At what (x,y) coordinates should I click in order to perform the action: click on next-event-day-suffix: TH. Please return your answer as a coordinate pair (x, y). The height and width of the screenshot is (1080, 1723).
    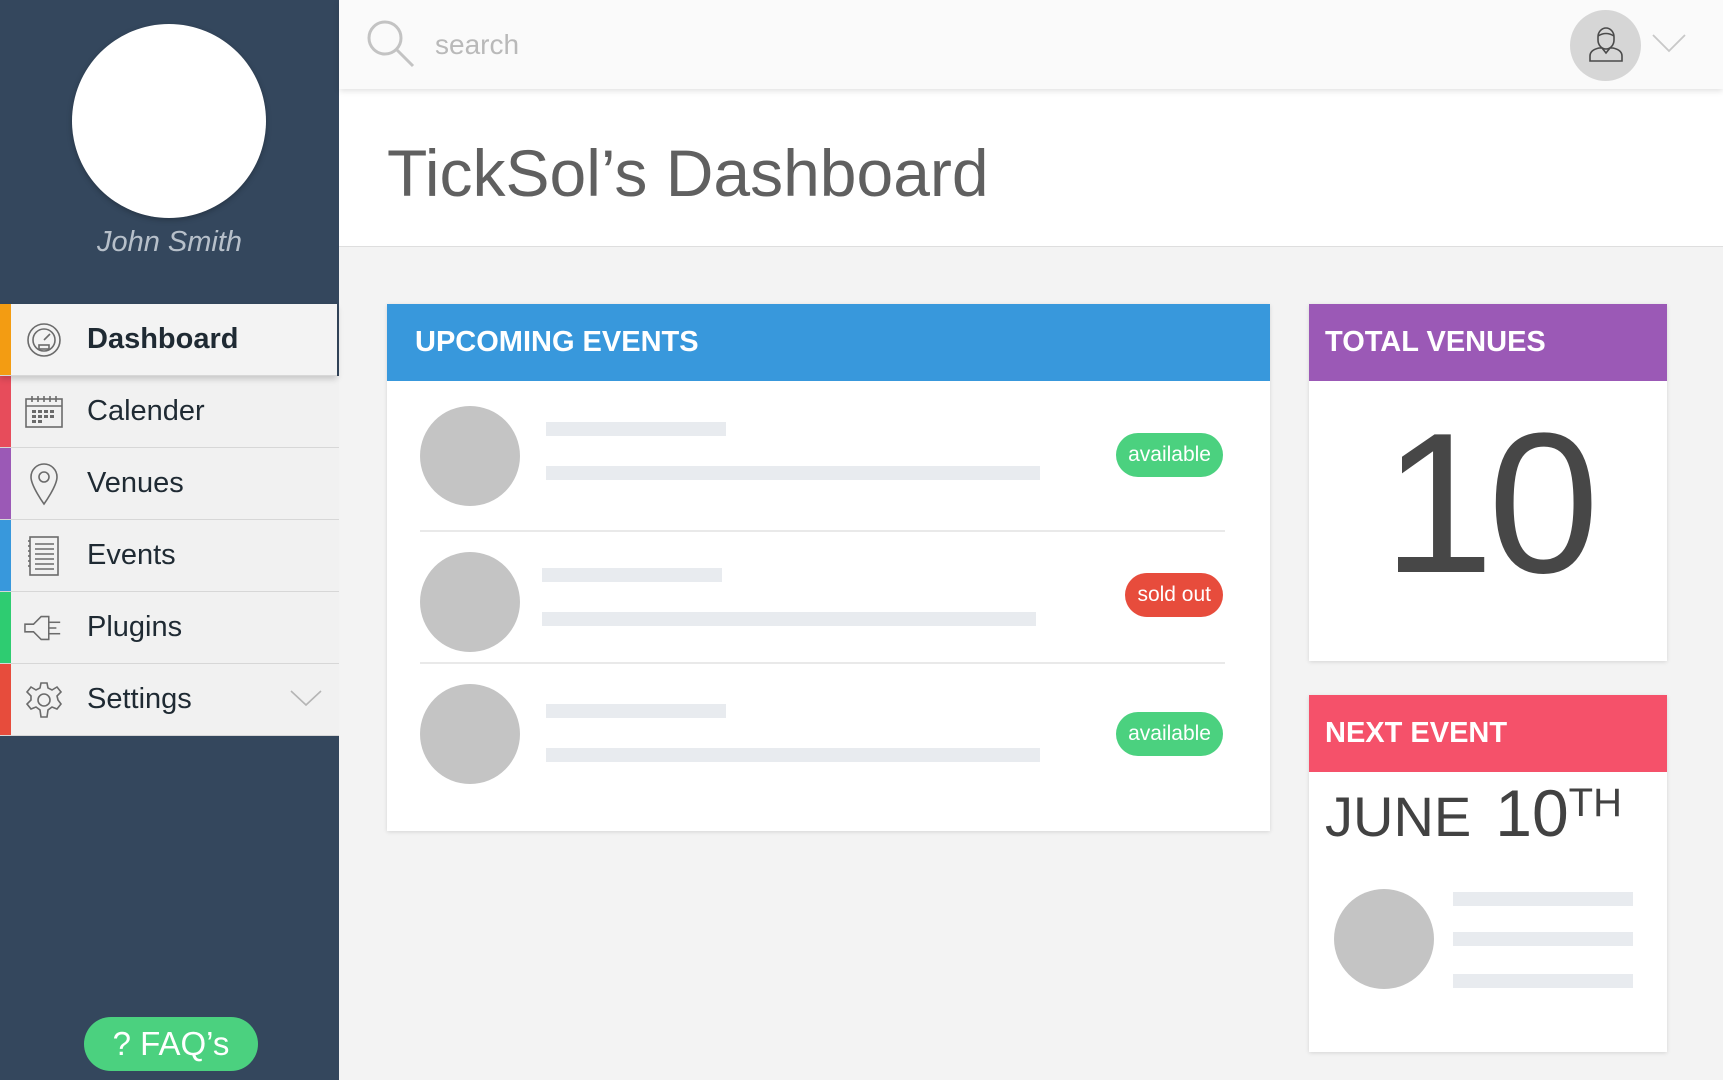
    Looking at the image, I should click on (1595, 803).